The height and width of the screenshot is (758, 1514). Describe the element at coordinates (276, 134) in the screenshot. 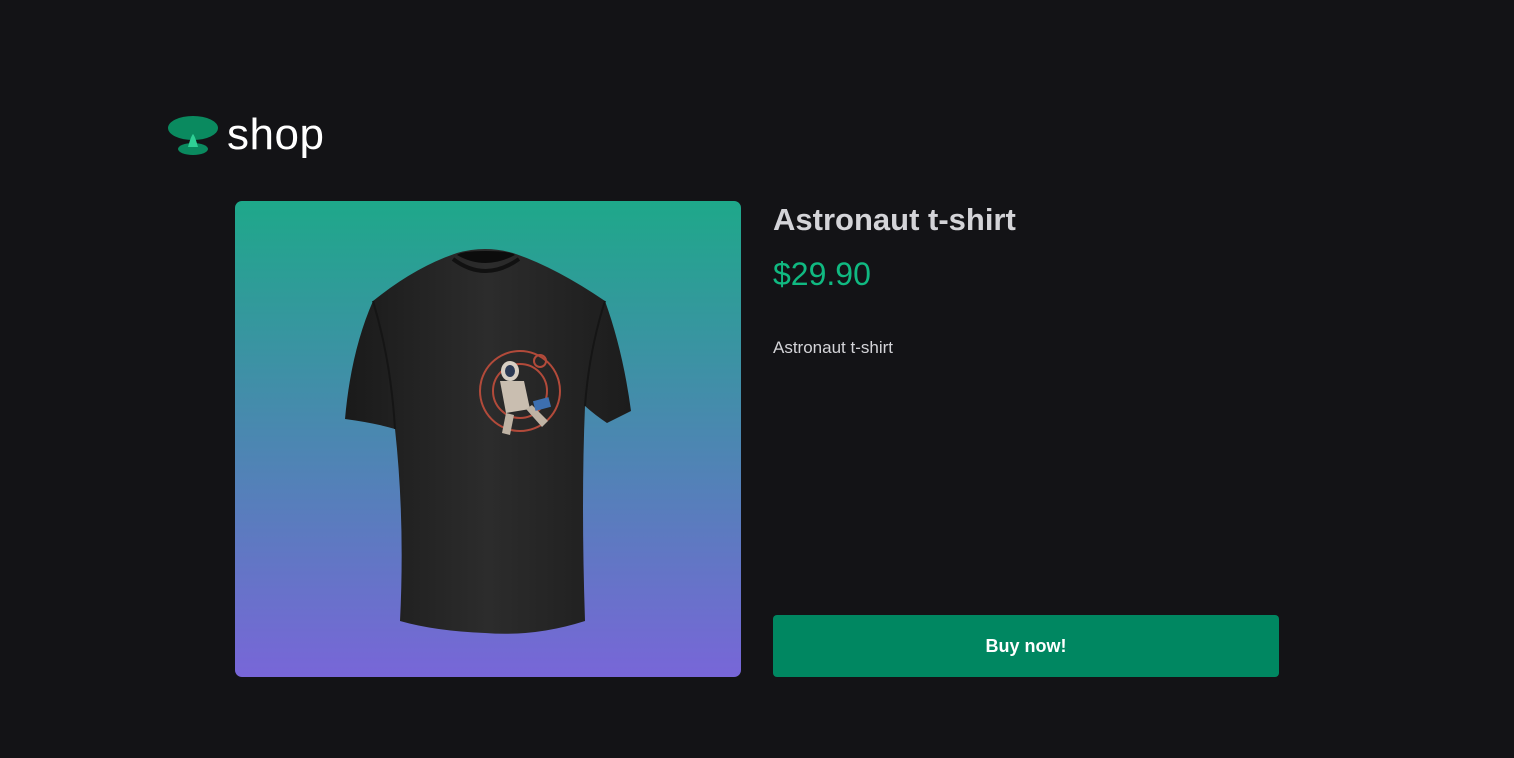

I see `logo-text: shop` at that location.